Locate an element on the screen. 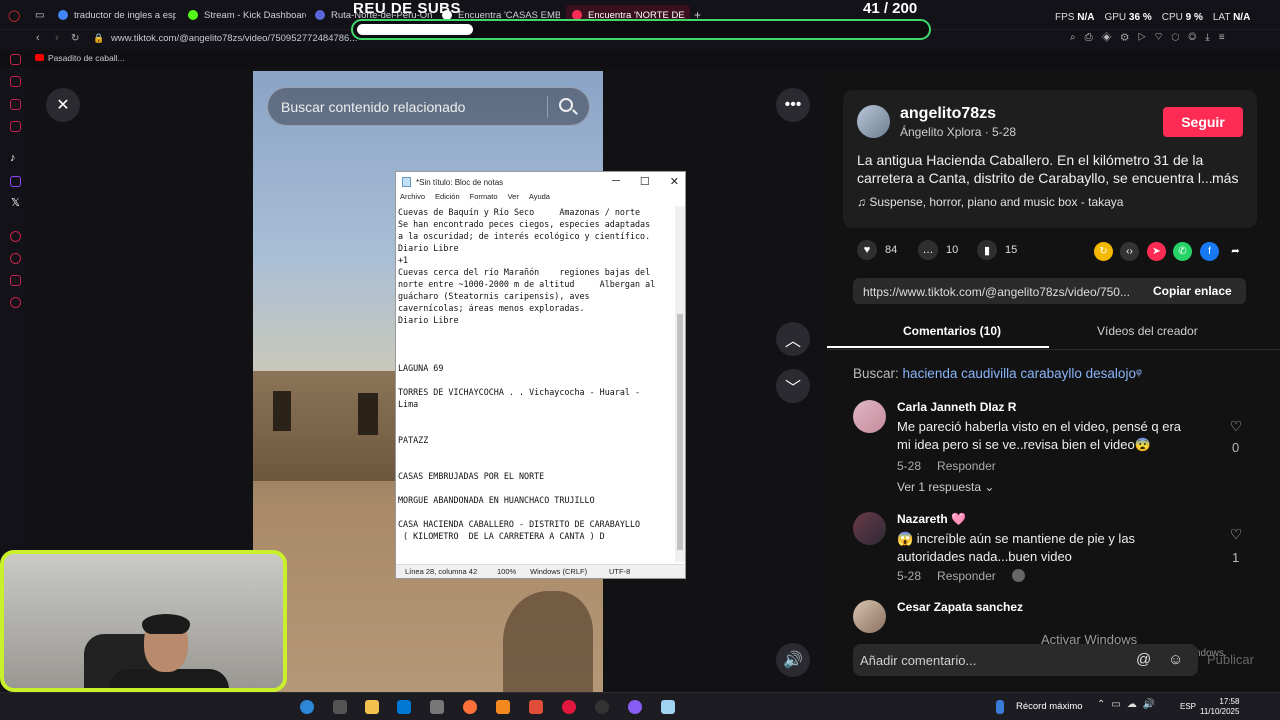  emoji-icon: ☺ is located at coordinates (1175, 659).